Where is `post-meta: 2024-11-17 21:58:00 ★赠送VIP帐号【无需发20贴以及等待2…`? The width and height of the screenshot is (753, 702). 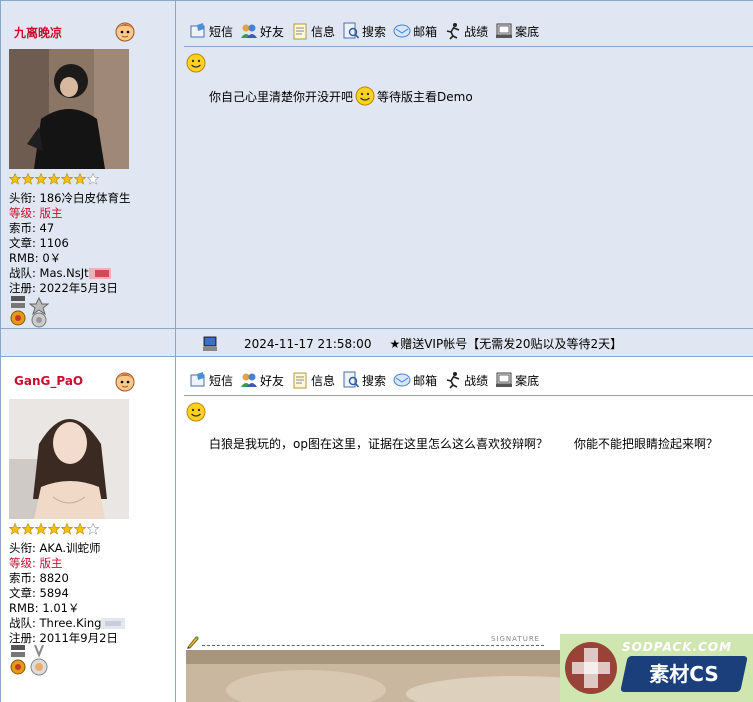 post-meta: 2024-11-17 21:58:00 ★赠送VIP帐号【无需发20贴以及等待2… is located at coordinates (412, 343).